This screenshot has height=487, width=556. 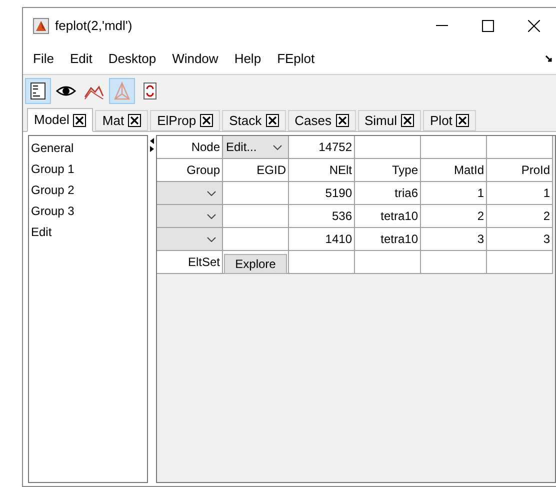 I want to click on sidebar-item: Group 3, so click(x=88, y=211).